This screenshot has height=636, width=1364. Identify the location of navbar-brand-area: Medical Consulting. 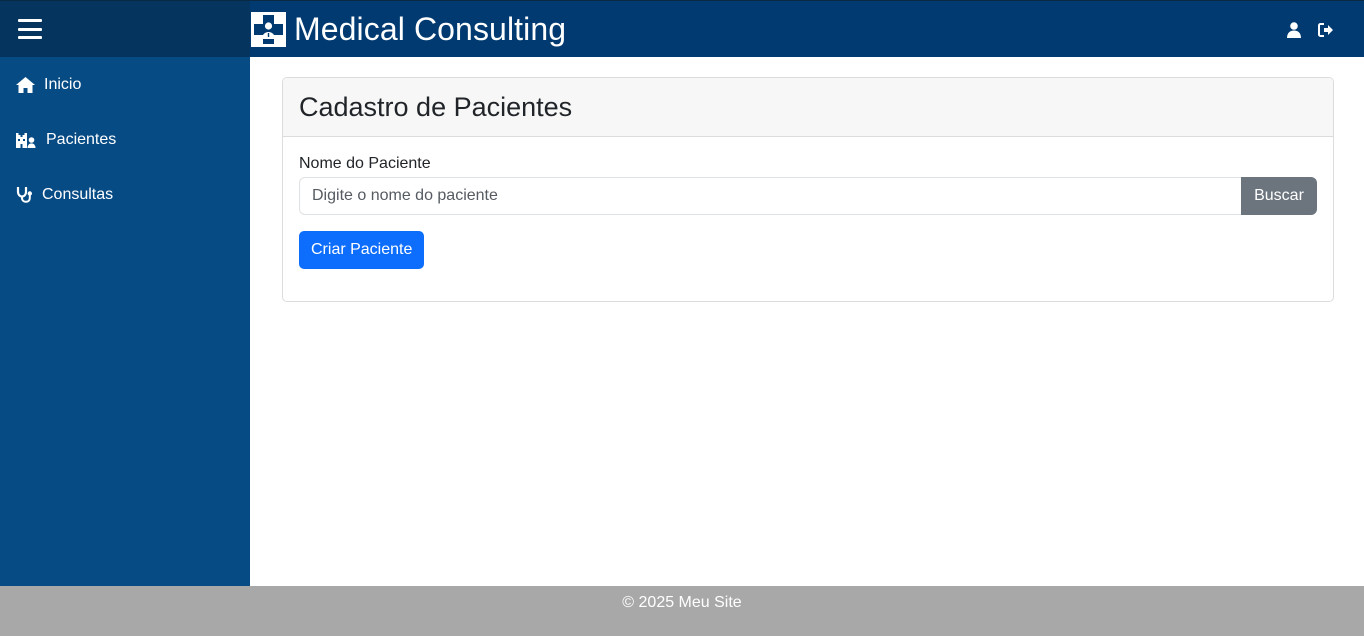
(807, 28).